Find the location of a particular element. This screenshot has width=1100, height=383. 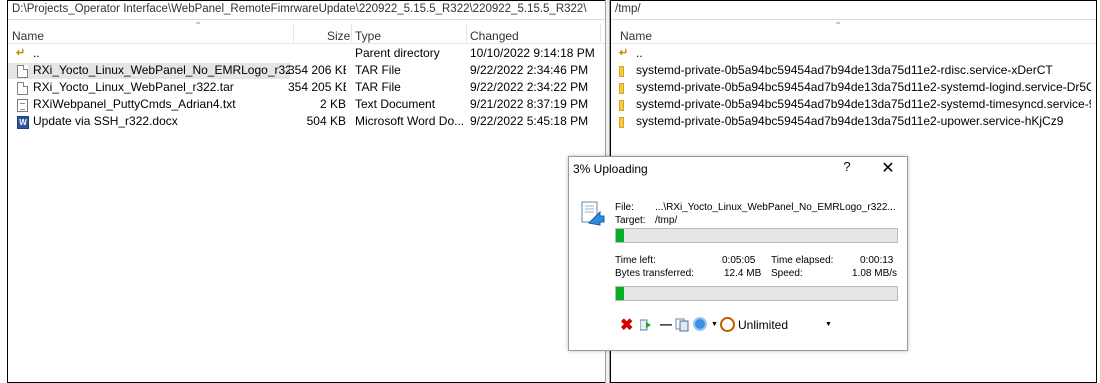

file-changed: 9/22/2022 5:45:18 PM is located at coordinates (529, 121).